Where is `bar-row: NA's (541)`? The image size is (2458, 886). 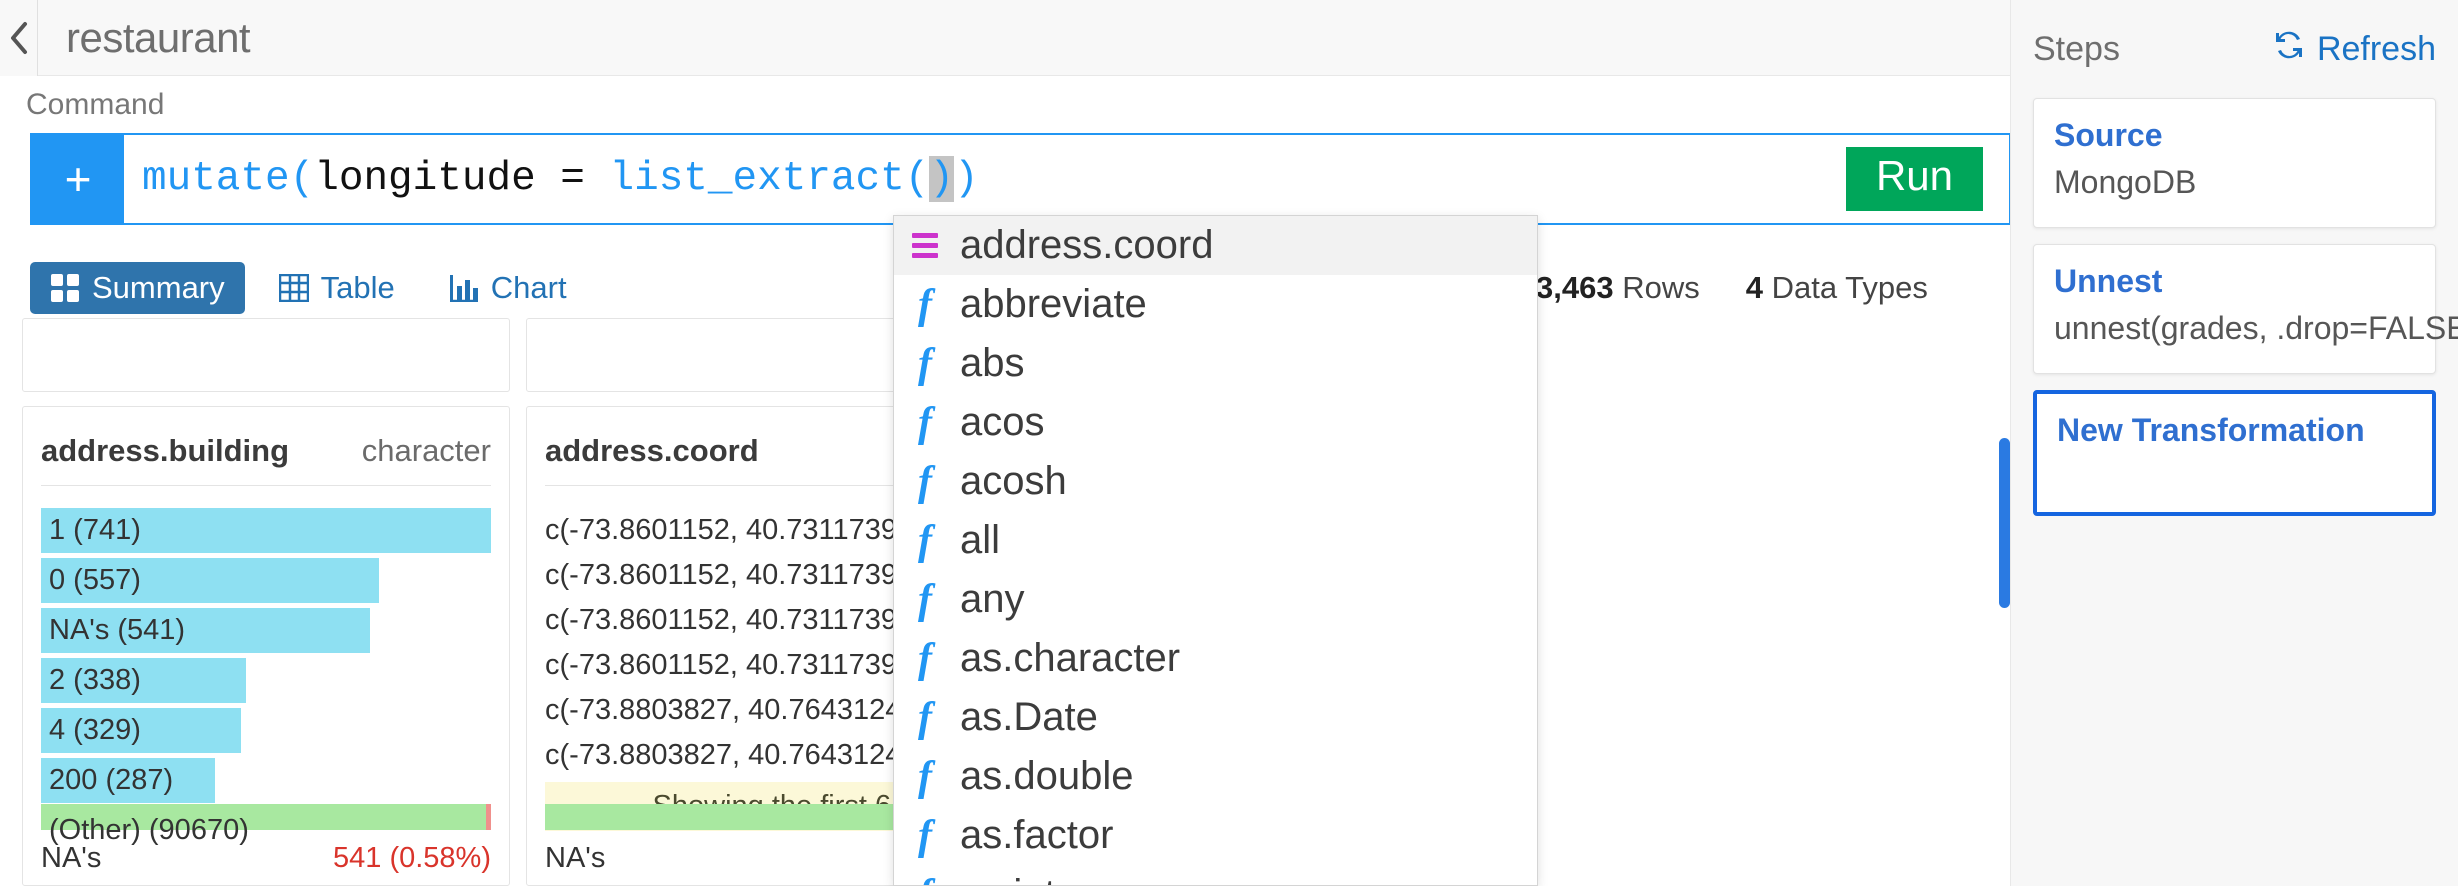 bar-row: NA's (541) is located at coordinates (266, 630).